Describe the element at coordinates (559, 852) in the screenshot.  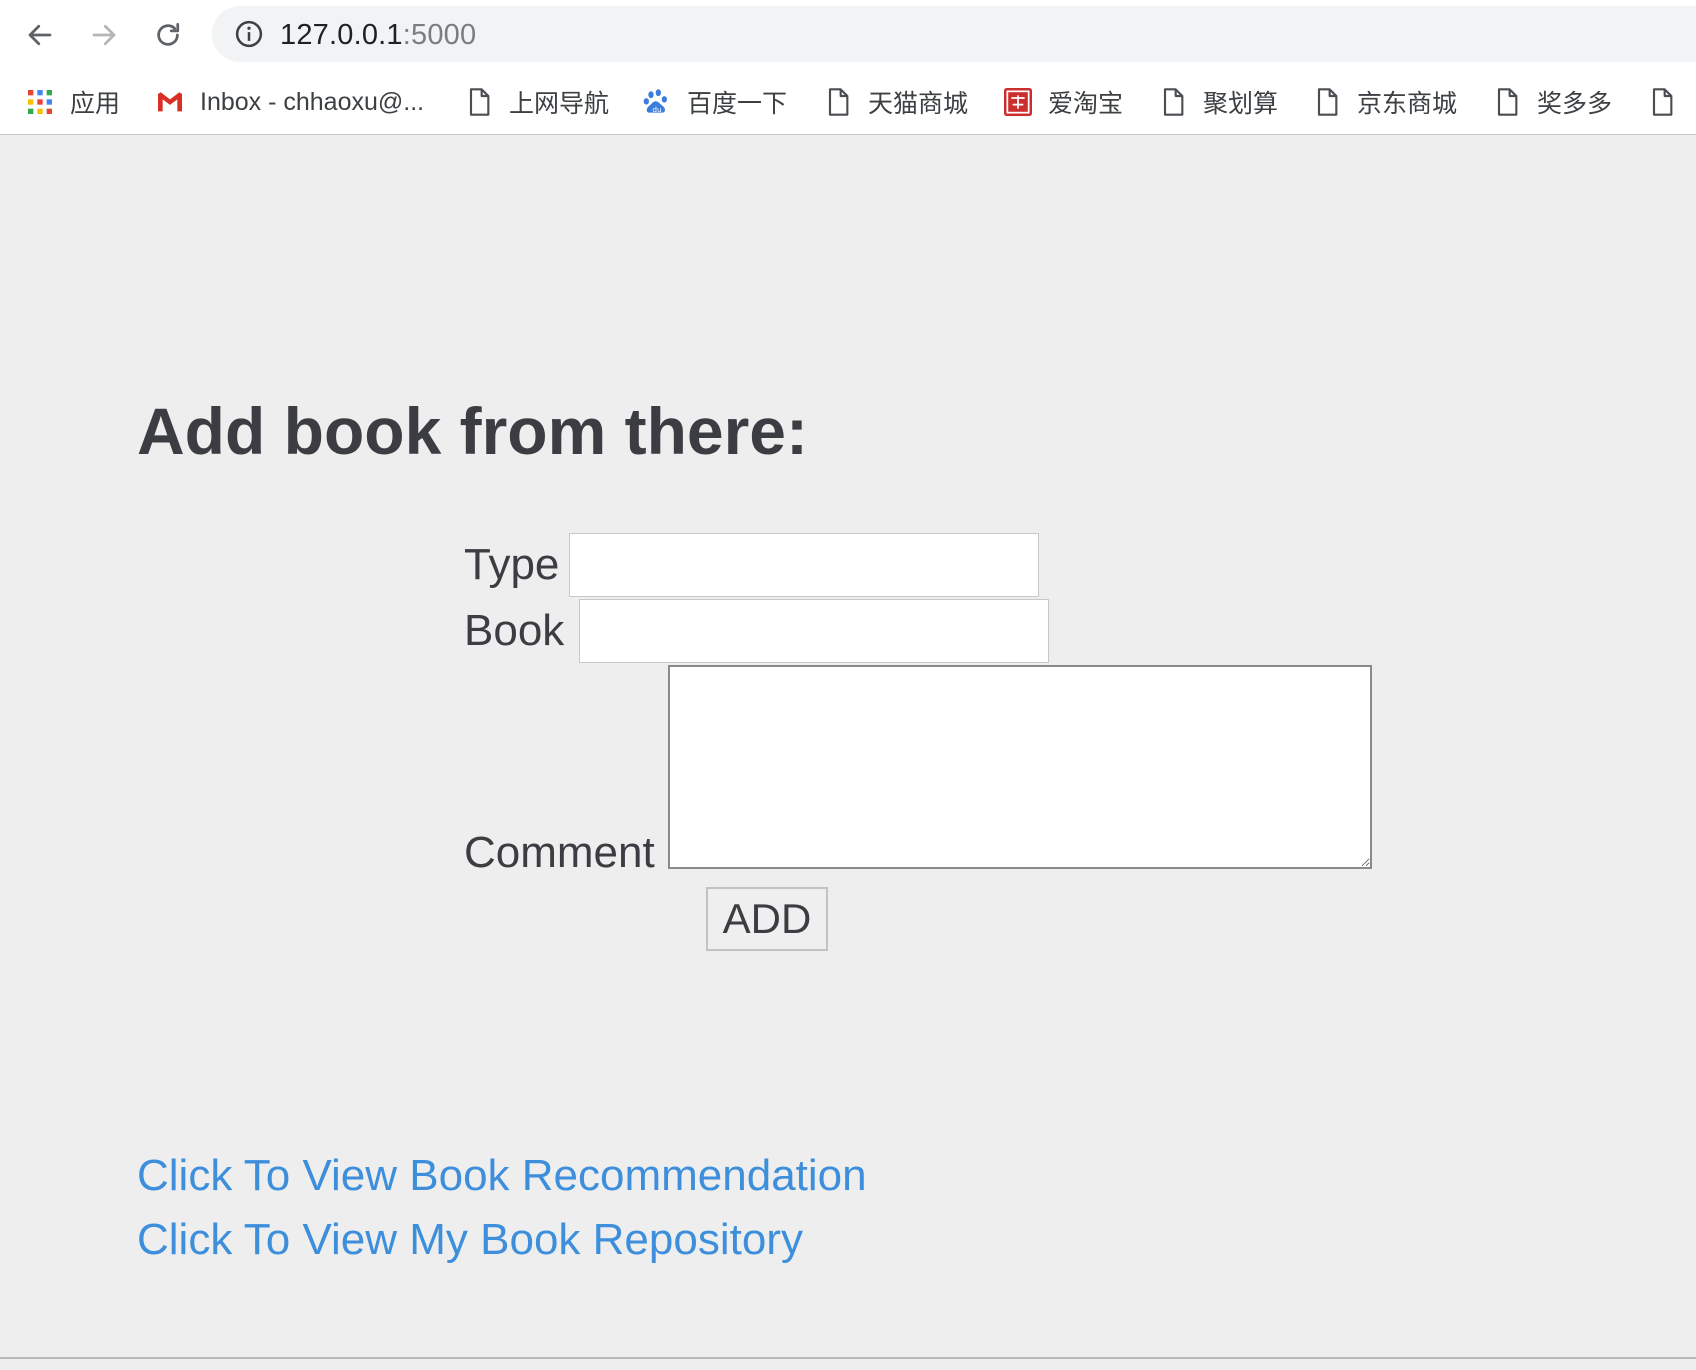
I see `comment-label: Comment` at that location.